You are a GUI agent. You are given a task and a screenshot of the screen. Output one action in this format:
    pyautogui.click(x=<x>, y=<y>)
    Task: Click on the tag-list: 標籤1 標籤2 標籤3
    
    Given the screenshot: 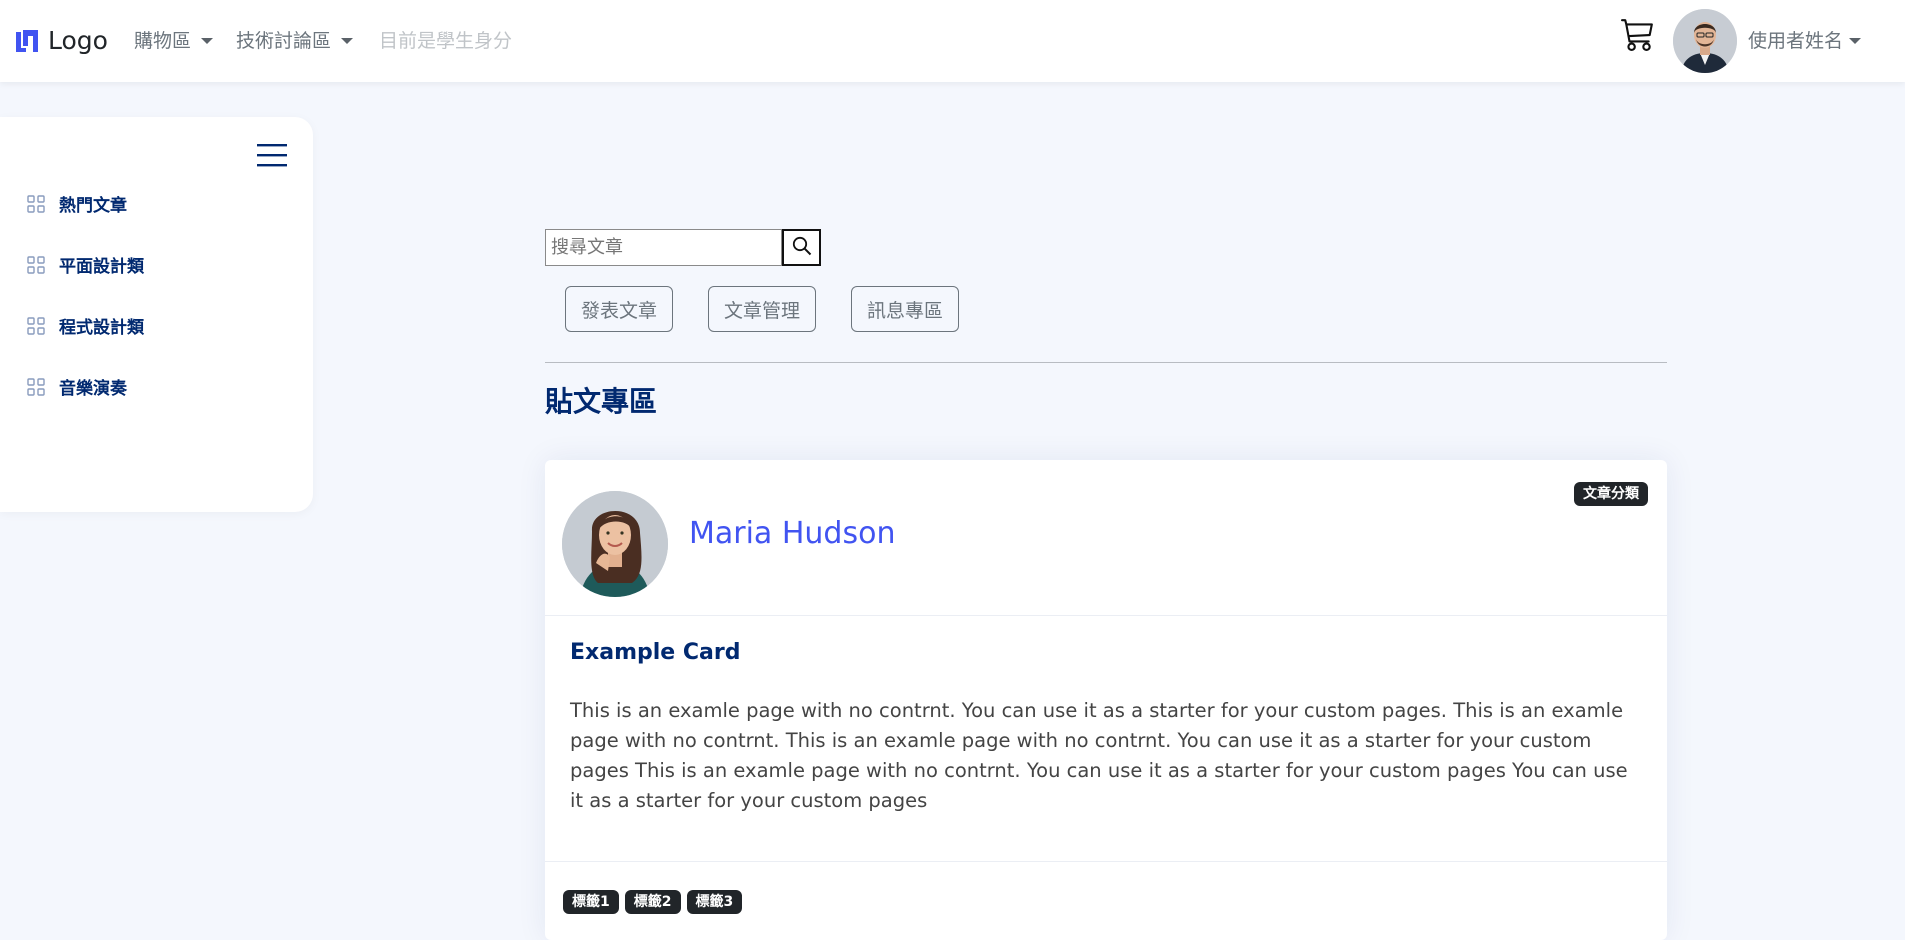 What is the action you would take?
    pyautogui.click(x=653, y=902)
    